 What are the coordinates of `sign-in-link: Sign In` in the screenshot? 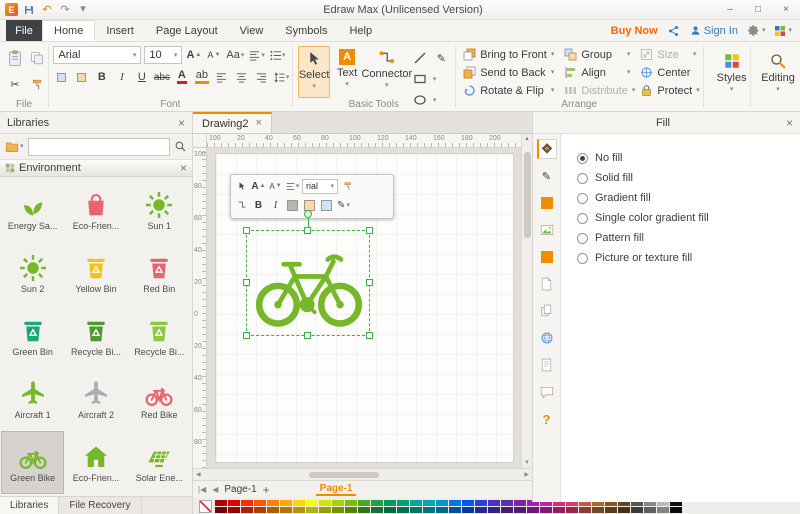 It's located at (714, 31).